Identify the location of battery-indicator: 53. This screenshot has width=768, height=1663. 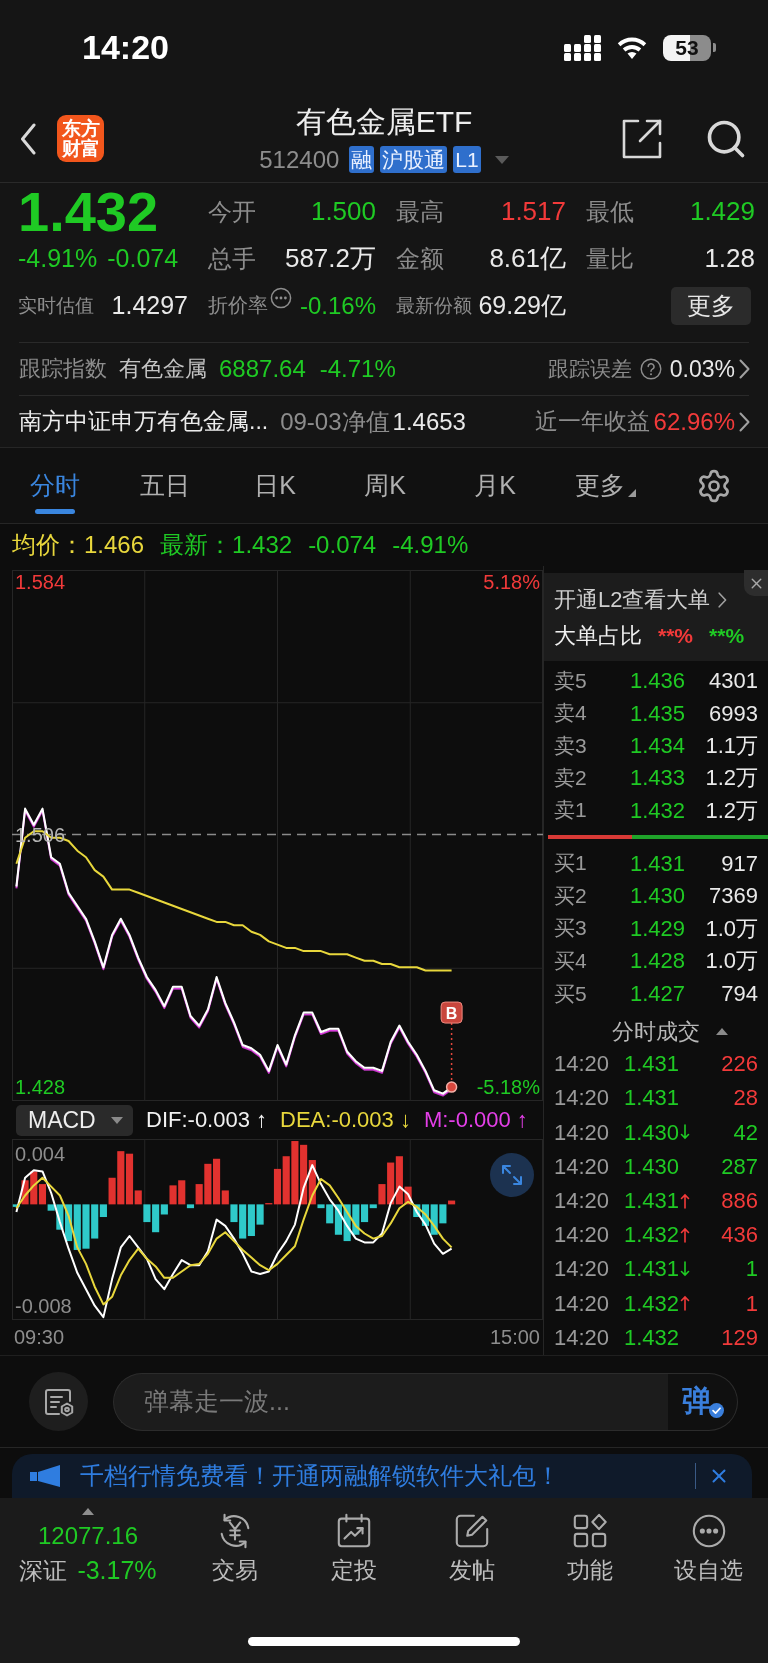
(689, 47).